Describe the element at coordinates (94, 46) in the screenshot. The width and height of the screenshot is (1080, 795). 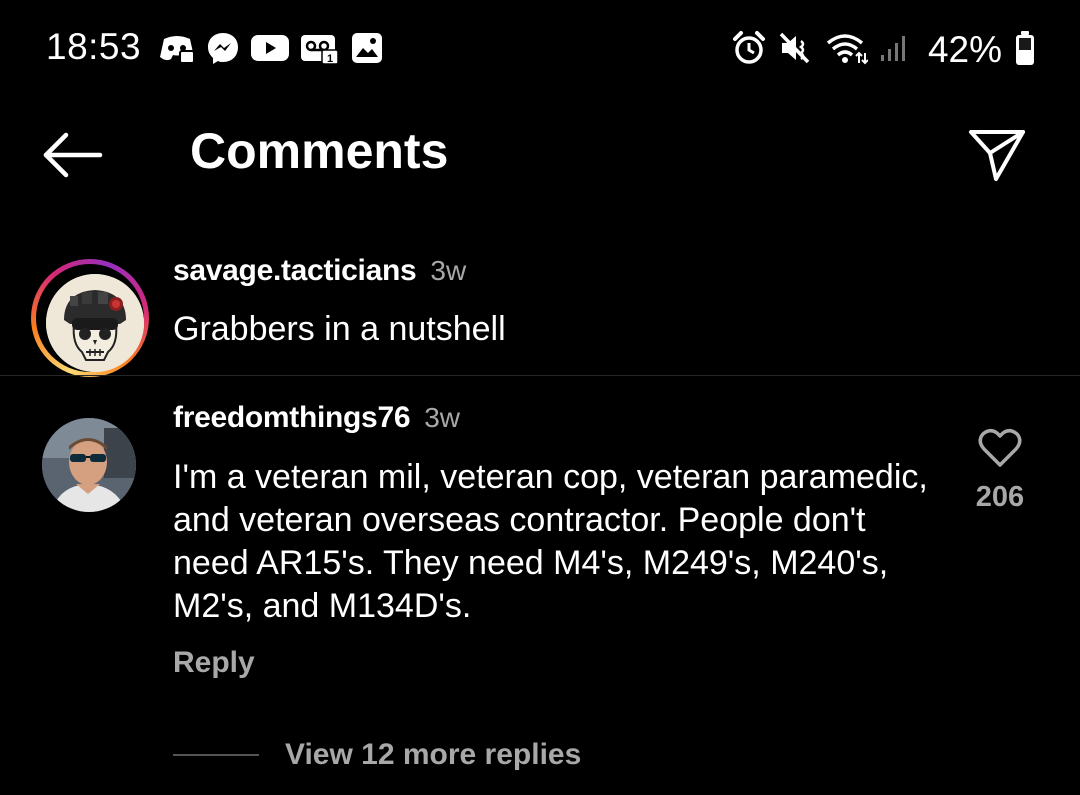
I see `status-time: 18:53` at that location.